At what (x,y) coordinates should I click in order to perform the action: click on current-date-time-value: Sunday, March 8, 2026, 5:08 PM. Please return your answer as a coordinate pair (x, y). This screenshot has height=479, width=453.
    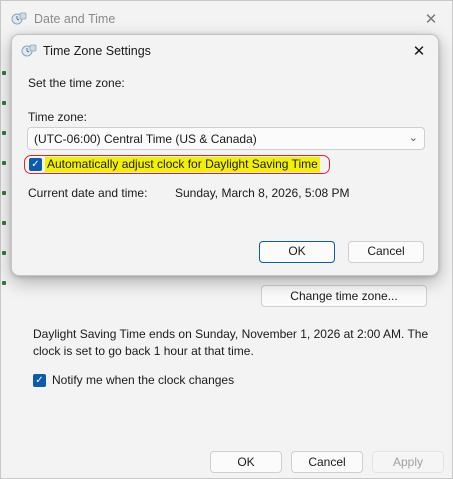
    Looking at the image, I should click on (262, 193).